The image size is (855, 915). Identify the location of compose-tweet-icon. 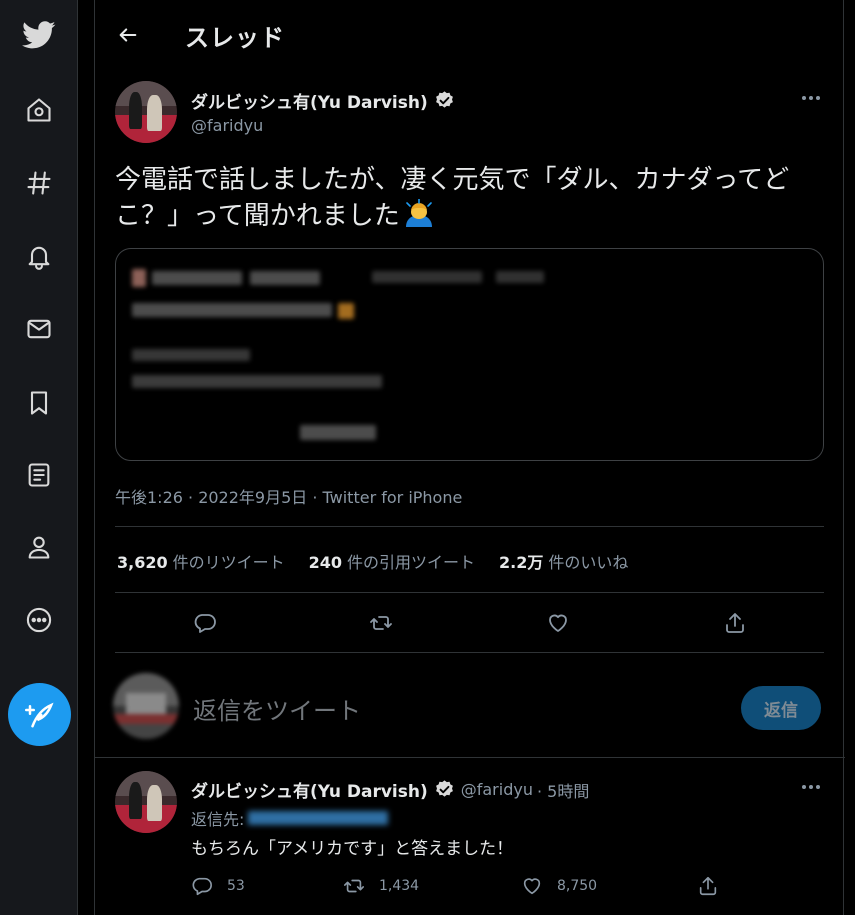
(39, 714).